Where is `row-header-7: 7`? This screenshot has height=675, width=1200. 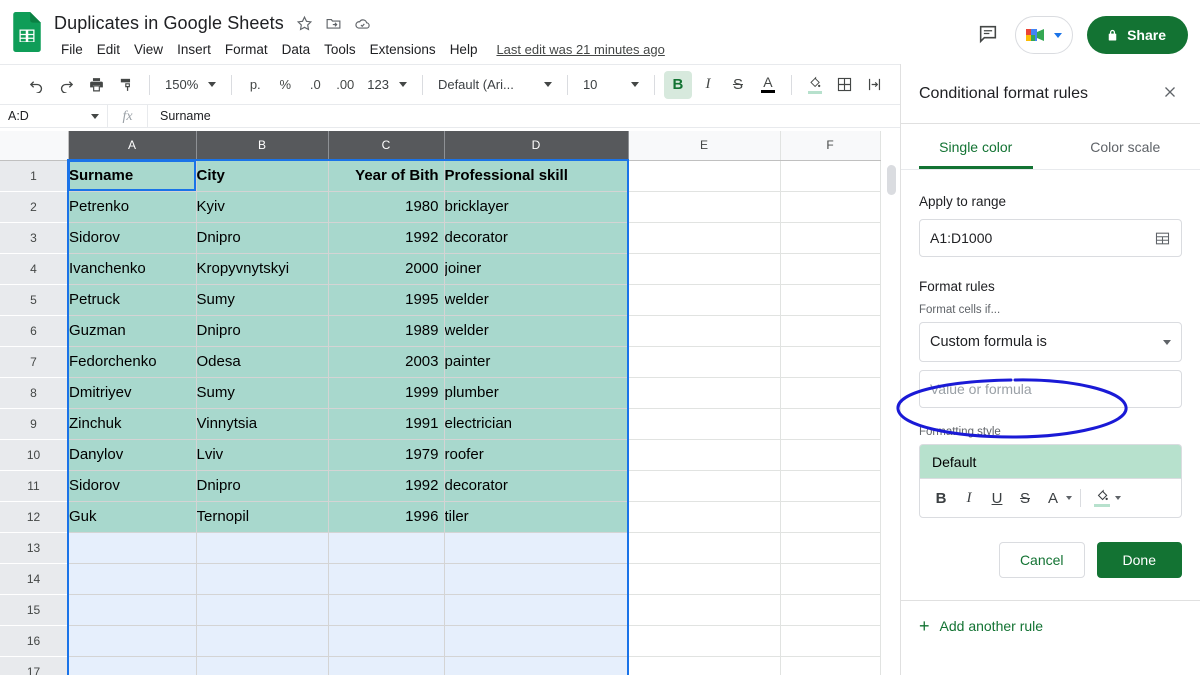 row-header-7: 7 is located at coordinates (34, 362).